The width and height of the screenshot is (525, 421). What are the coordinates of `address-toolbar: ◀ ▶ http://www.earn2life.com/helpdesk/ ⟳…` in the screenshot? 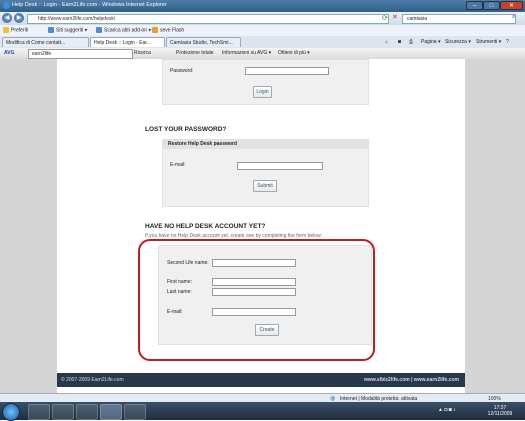 It's located at (262, 19).